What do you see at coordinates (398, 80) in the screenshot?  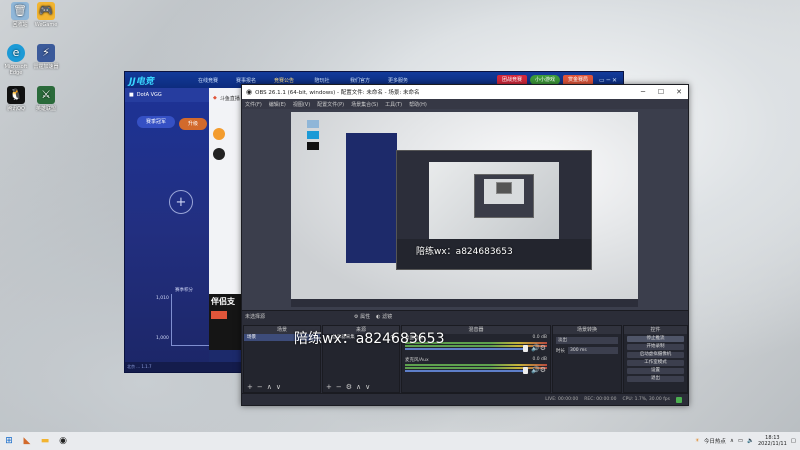 I see `nav-item: 更多服务` at bounding box center [398, 80].